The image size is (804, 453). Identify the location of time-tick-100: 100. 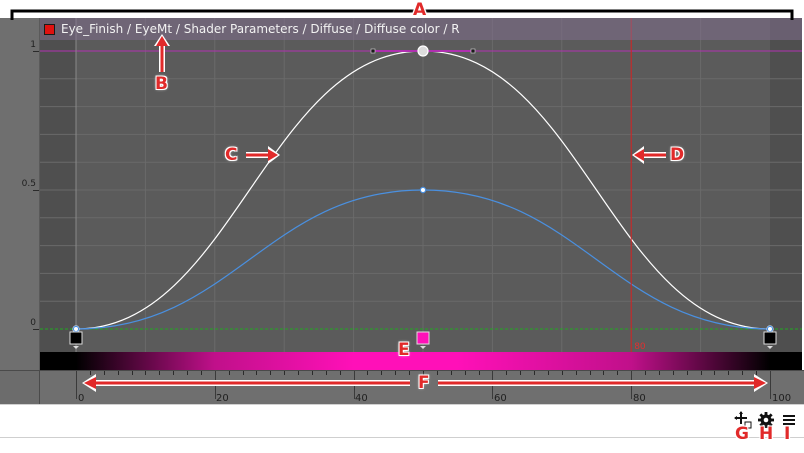
(782, 398).